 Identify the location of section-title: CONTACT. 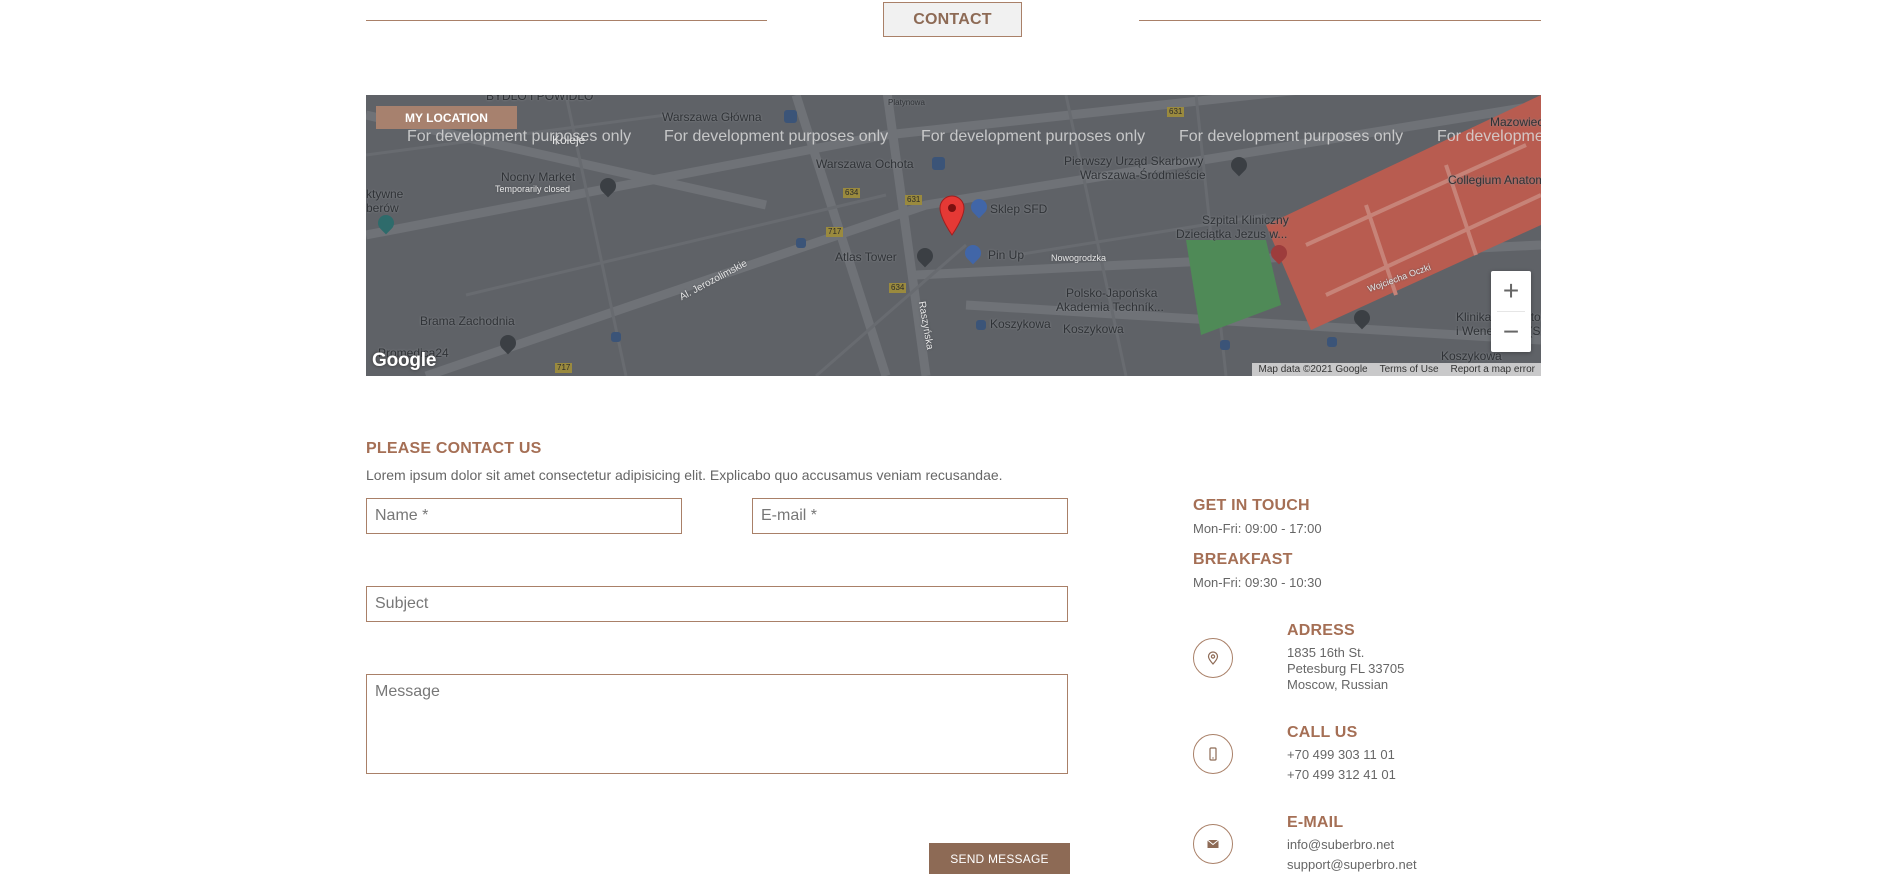
(952, 19).